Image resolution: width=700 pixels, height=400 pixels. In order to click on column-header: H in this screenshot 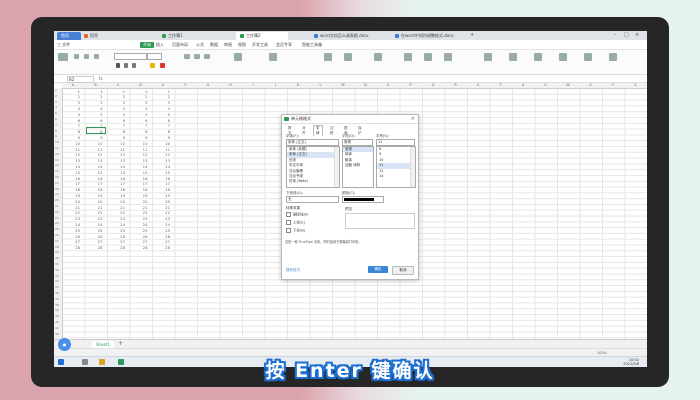, I will do `click(231, 85)`.